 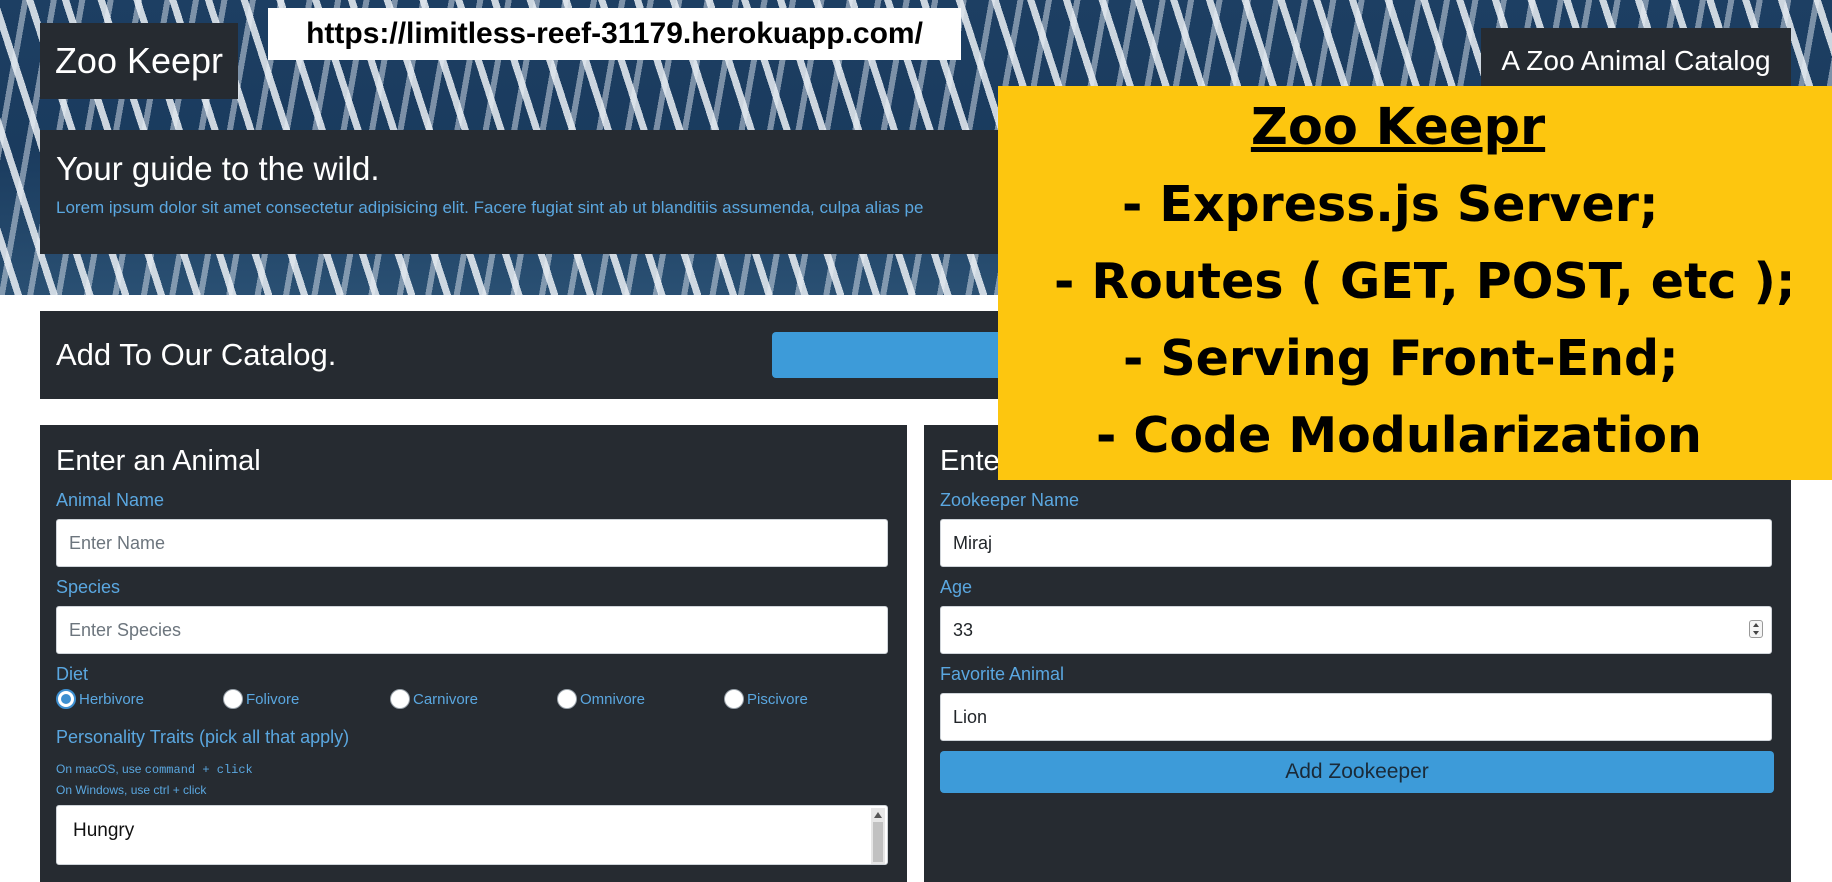 What do you see at coordinates (1398, 127) in the screenshot?
I see `overlay-title: Zoo Keepr` at bounding box center [1398, 127].